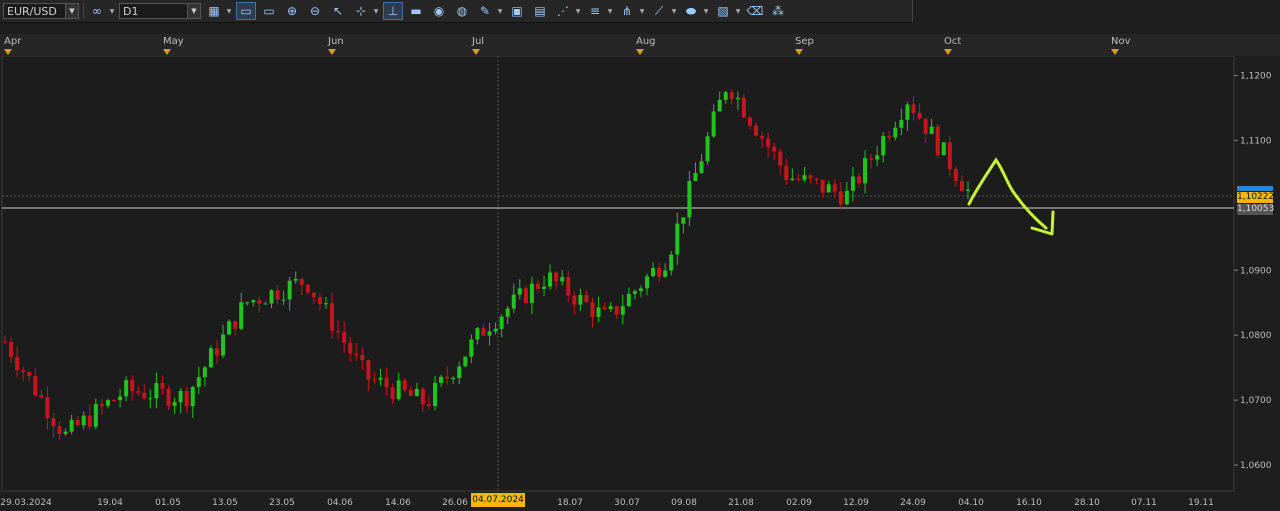 Image resolution: width=1280 pixels, height=511 pixels. I want to click on ellipse-icon: ⬬, so click(691, 11).